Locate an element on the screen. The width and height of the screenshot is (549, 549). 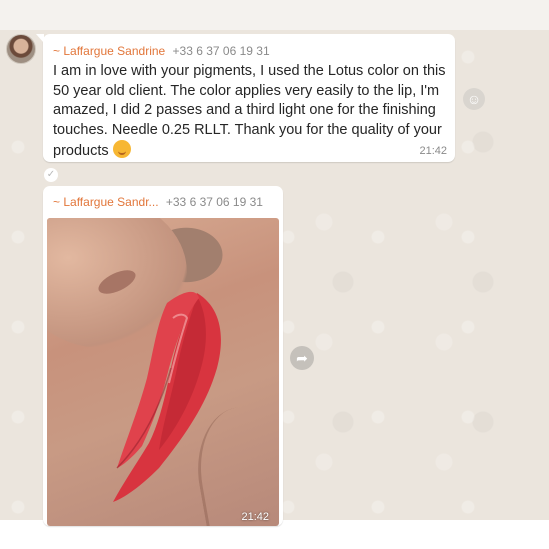
image-time: 21:42 is located at coordinates (255, 517).